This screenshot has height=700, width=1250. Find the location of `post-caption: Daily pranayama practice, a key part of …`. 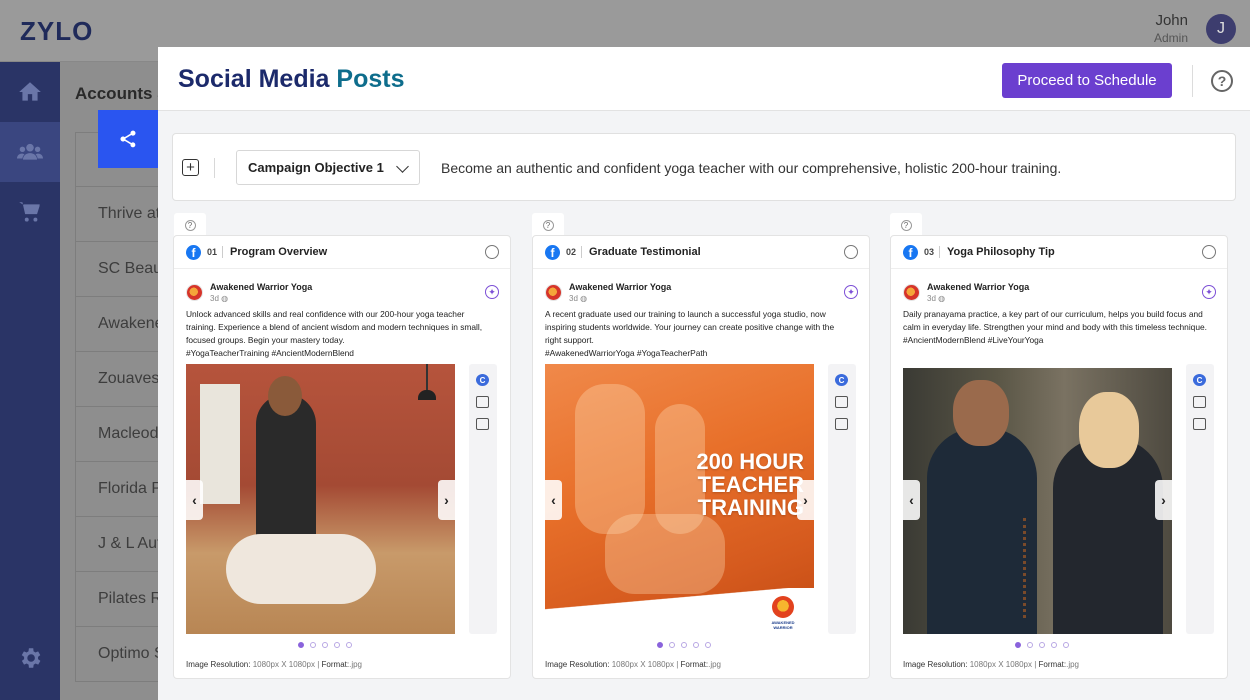

post-caption: Daily pranayama practice, a key part of … is located at coordinates (1056, 327).